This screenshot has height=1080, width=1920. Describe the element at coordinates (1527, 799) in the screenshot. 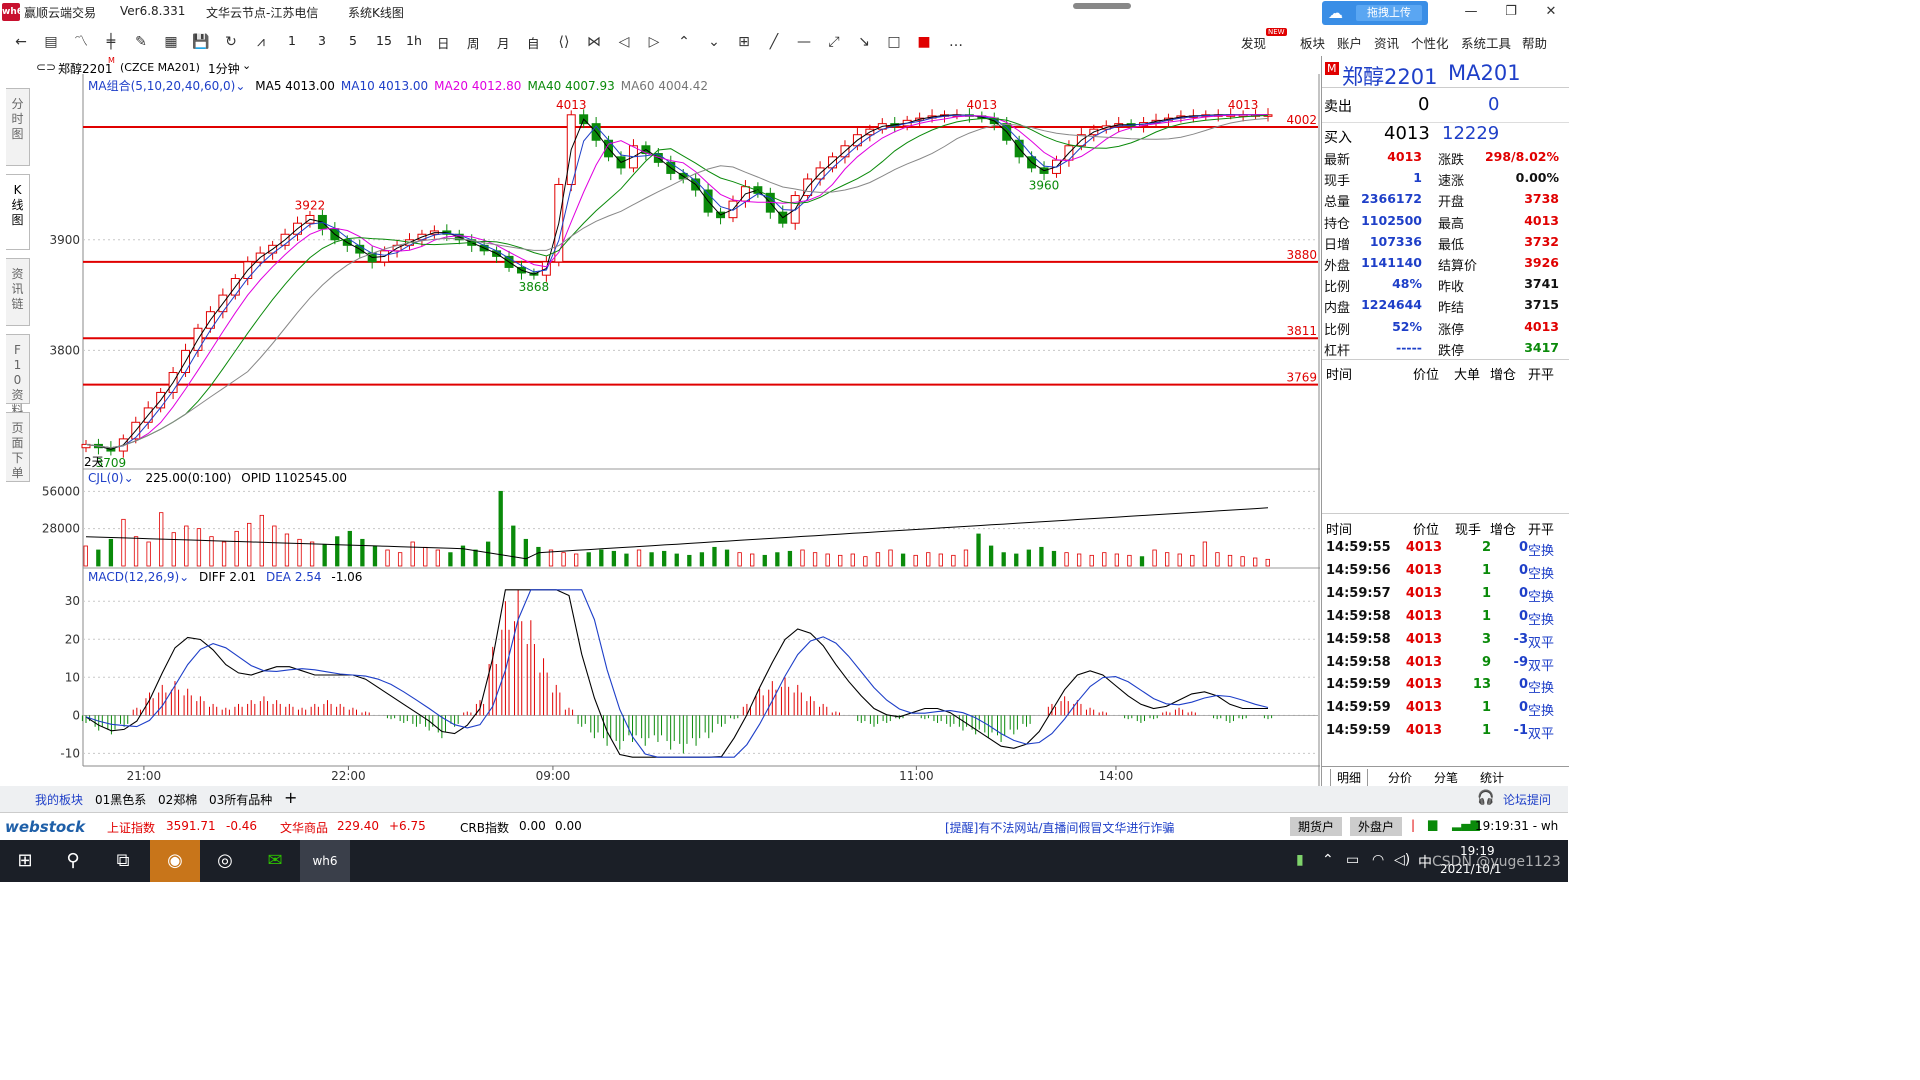

I see `forum-link: 论坛提问` at that location.